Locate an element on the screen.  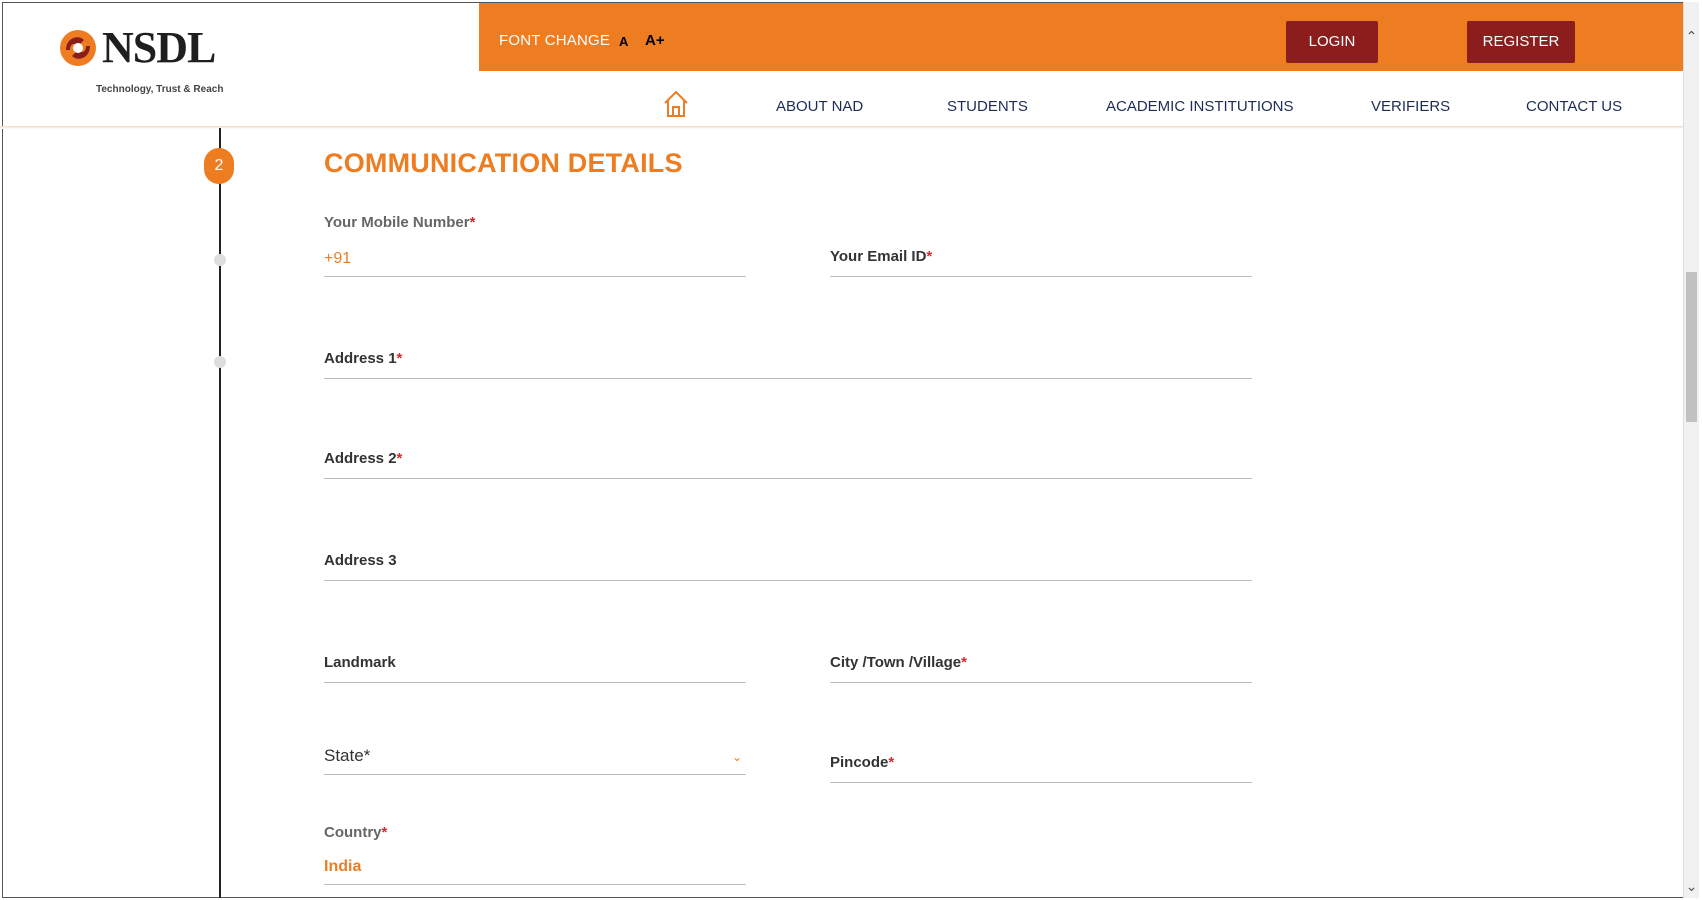
country-value: India is located at coordinates (343, 866).